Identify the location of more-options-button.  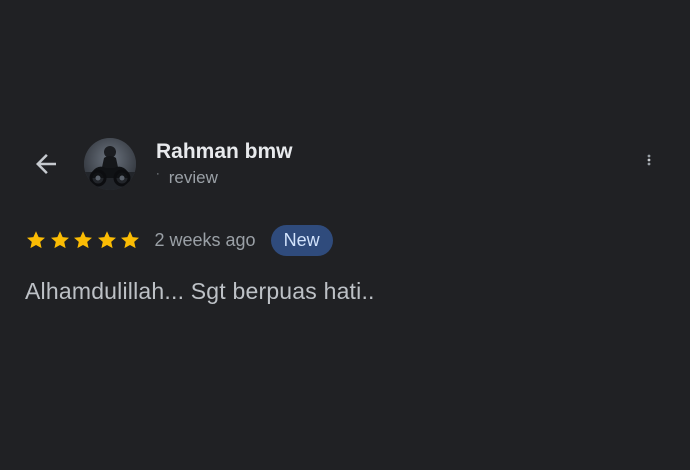
(649, 160).